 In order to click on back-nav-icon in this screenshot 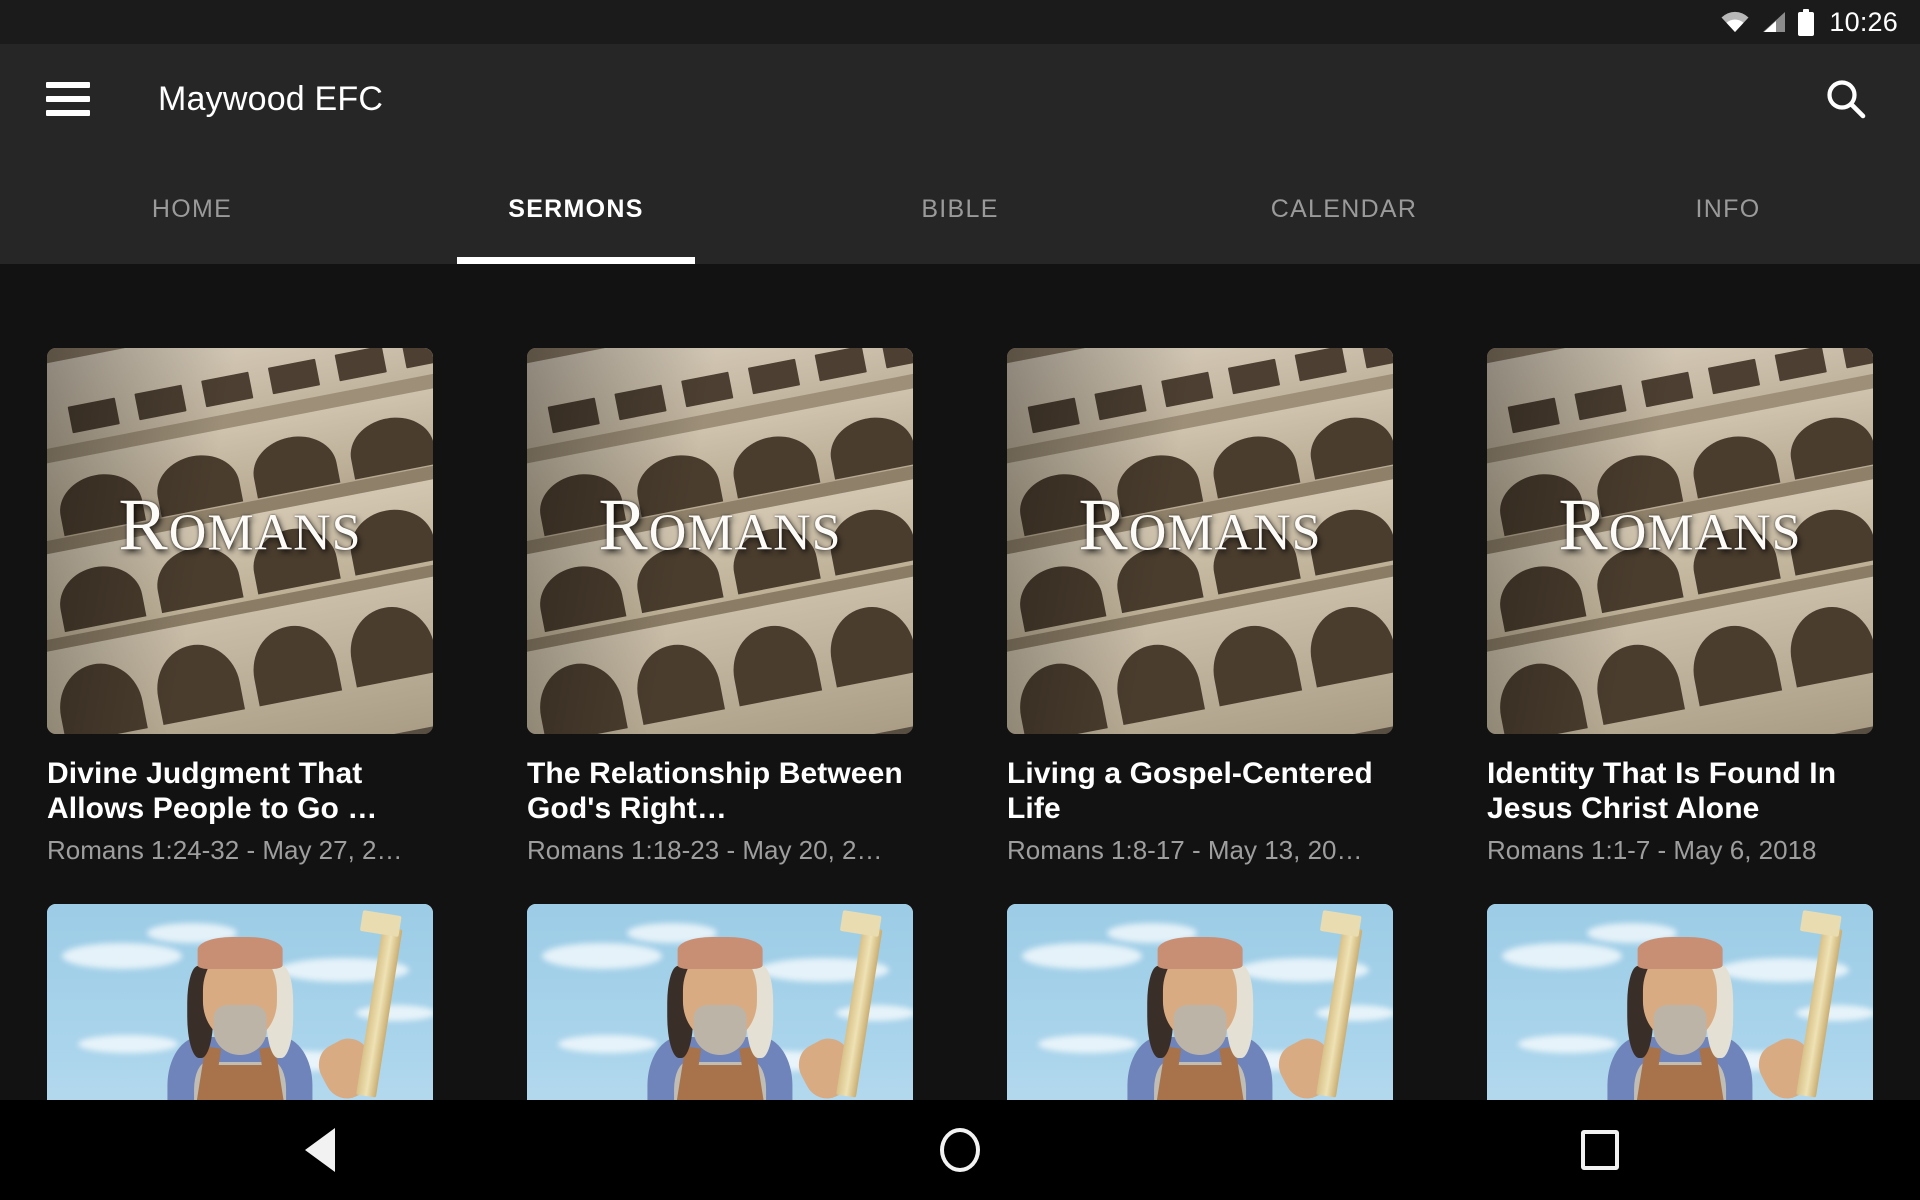, I will do `click(320, 1150)`.